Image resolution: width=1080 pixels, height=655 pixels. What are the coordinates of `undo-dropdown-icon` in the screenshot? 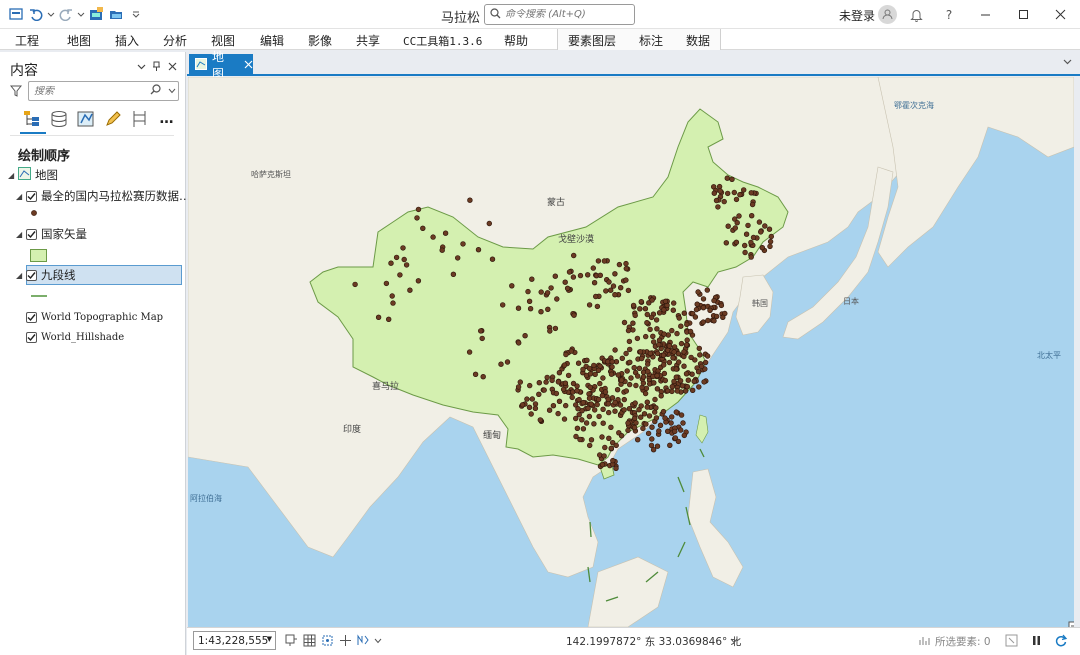 It's located at (51, 14).